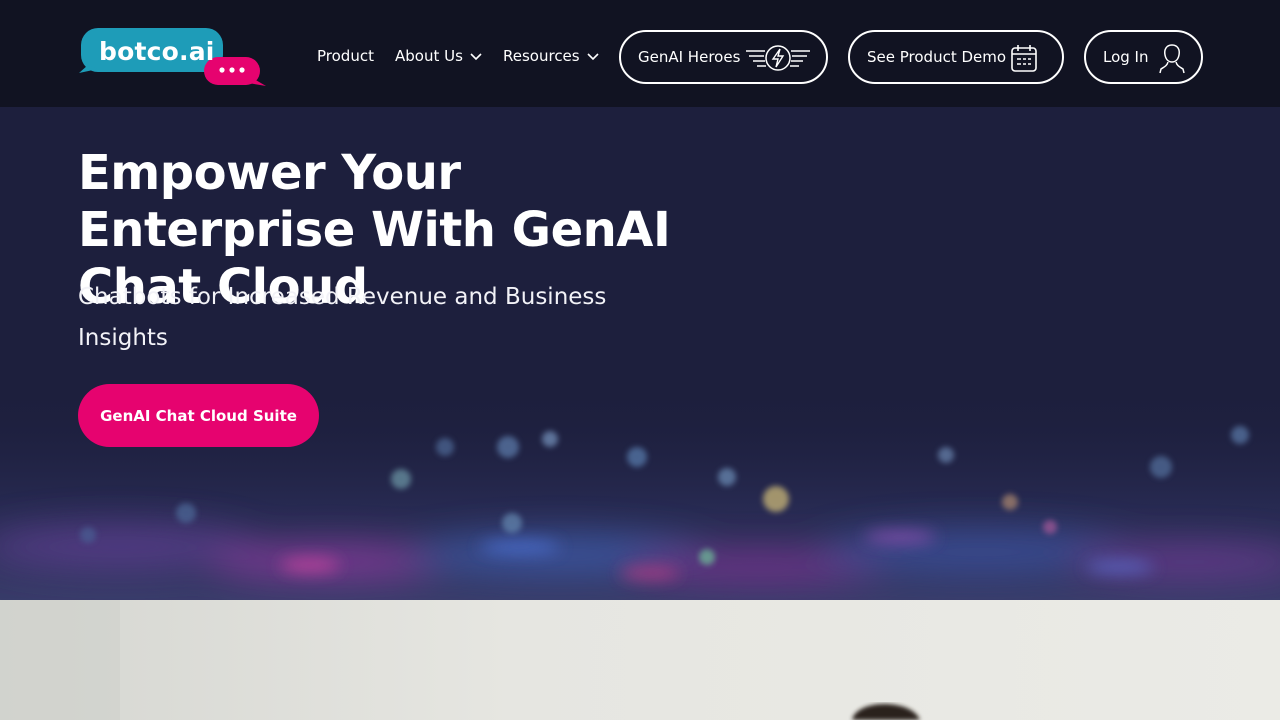 The image size is (1280, 720). I want to click on nav-product-label: Product, so click(345, 56).